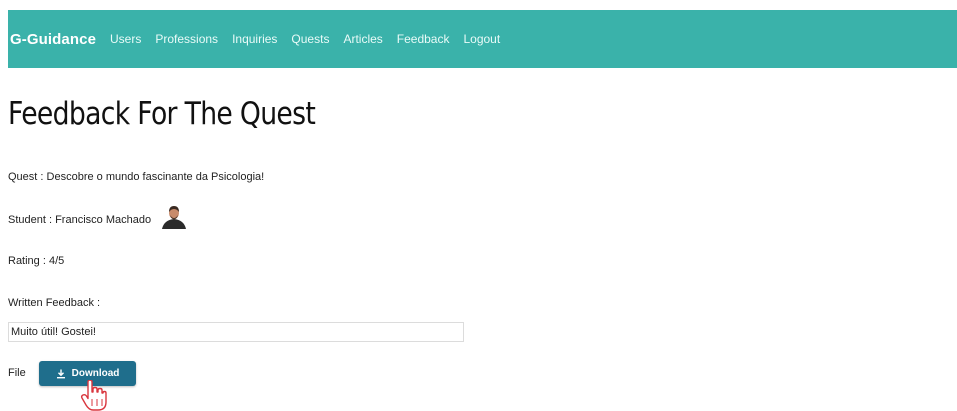  I want to click on nav-link-articles: Articles, so click(362, 39).